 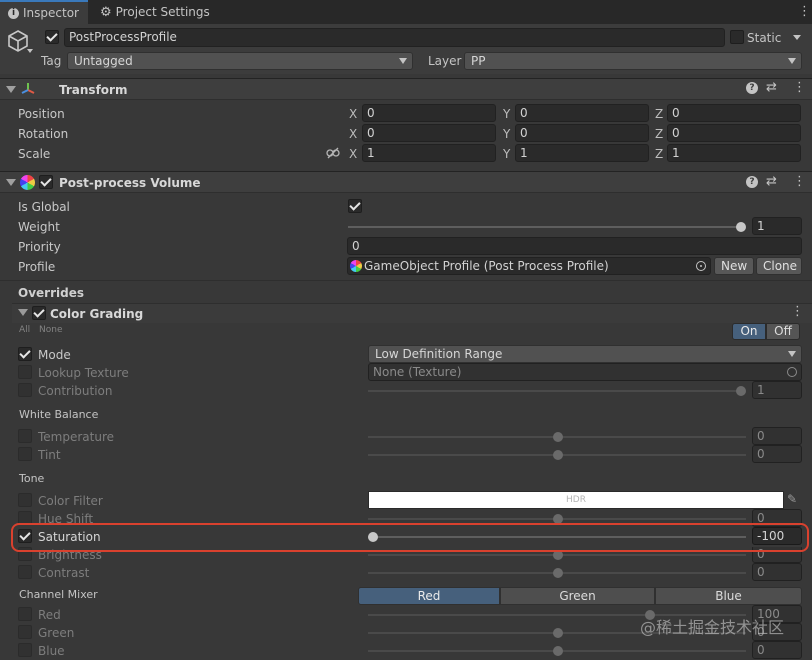 I want to click on override-none-link: None, so click(x=50, y=330).